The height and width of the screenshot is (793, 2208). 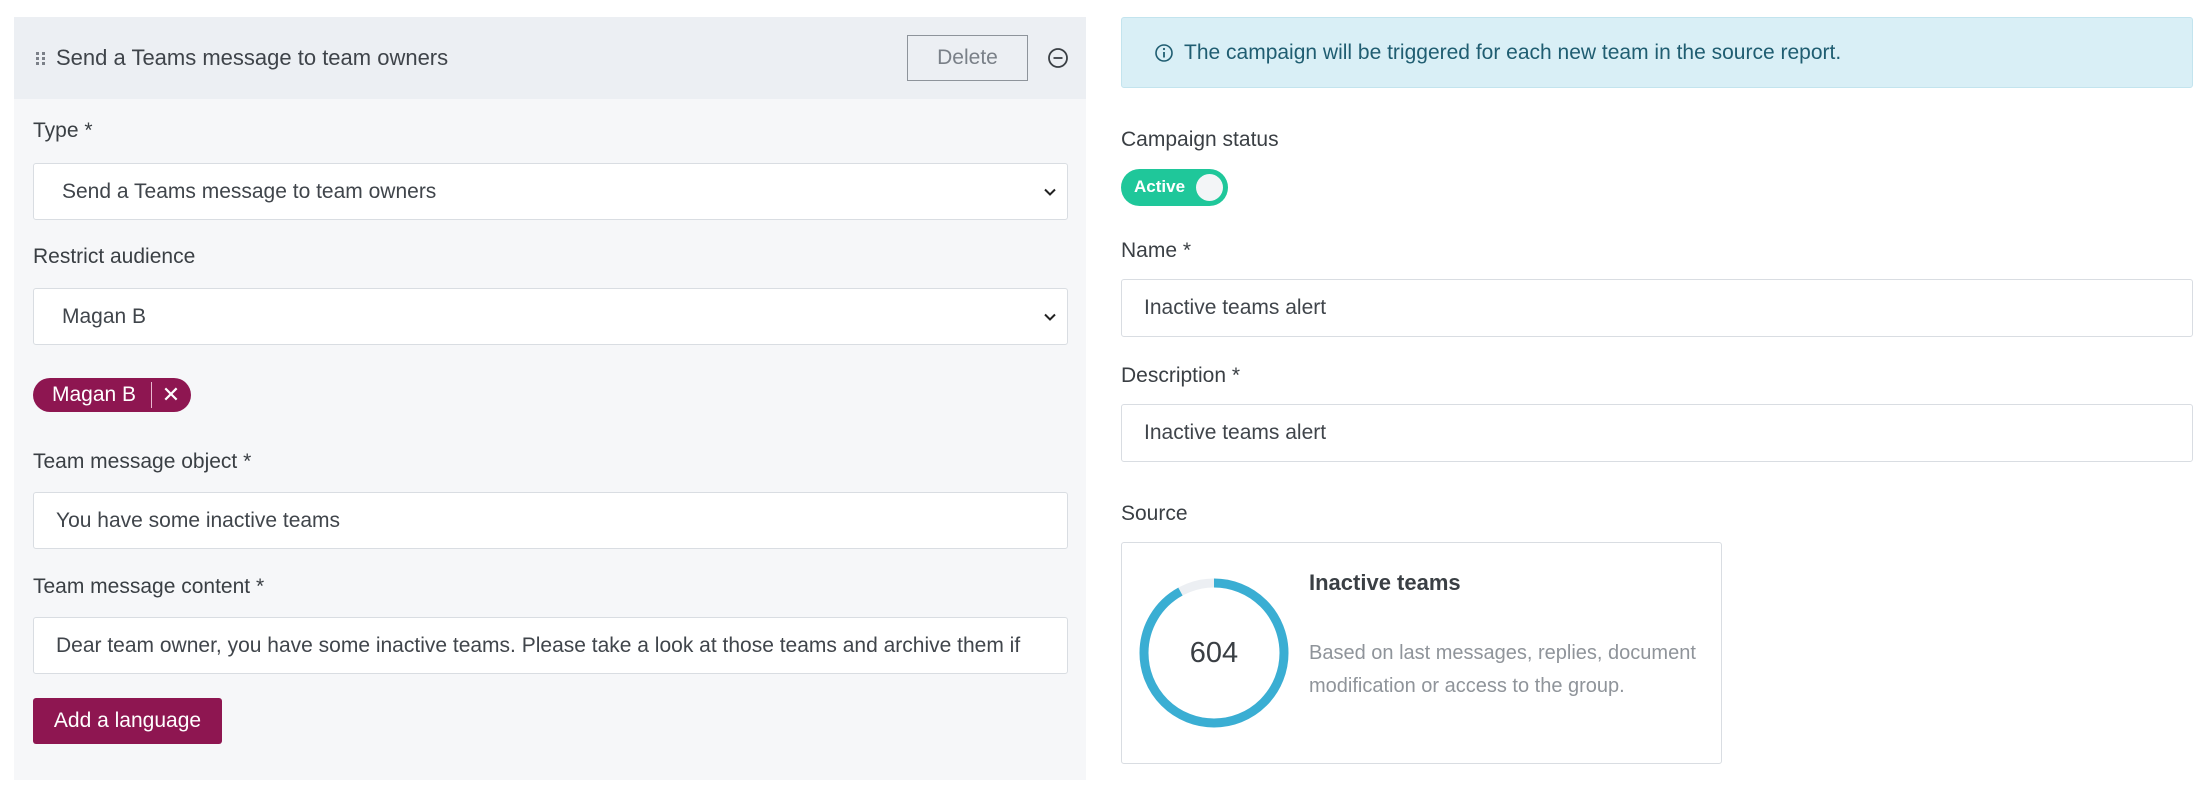 I want to click on add-language-button: Add a language, so click(x=127, y=721).